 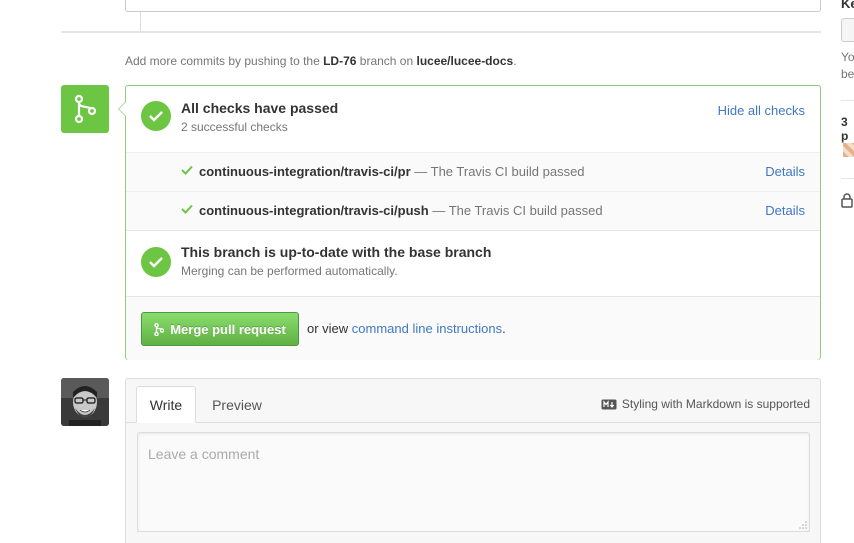 What do you see at coordinates (441, 32) in the screenshot?
I see `timeline-divider` at bounding box center [441, 32].